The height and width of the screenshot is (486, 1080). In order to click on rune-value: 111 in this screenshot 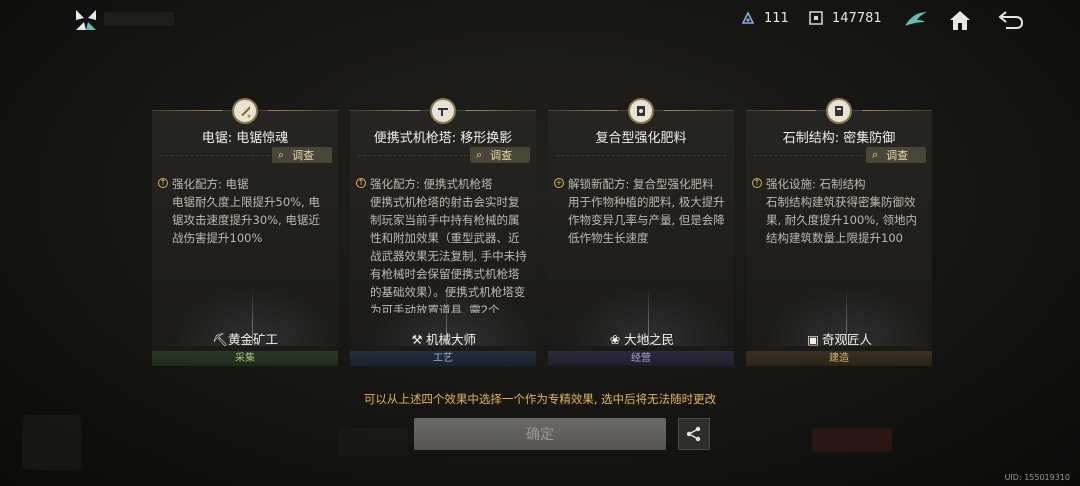, I will do `click(776, 18)`.